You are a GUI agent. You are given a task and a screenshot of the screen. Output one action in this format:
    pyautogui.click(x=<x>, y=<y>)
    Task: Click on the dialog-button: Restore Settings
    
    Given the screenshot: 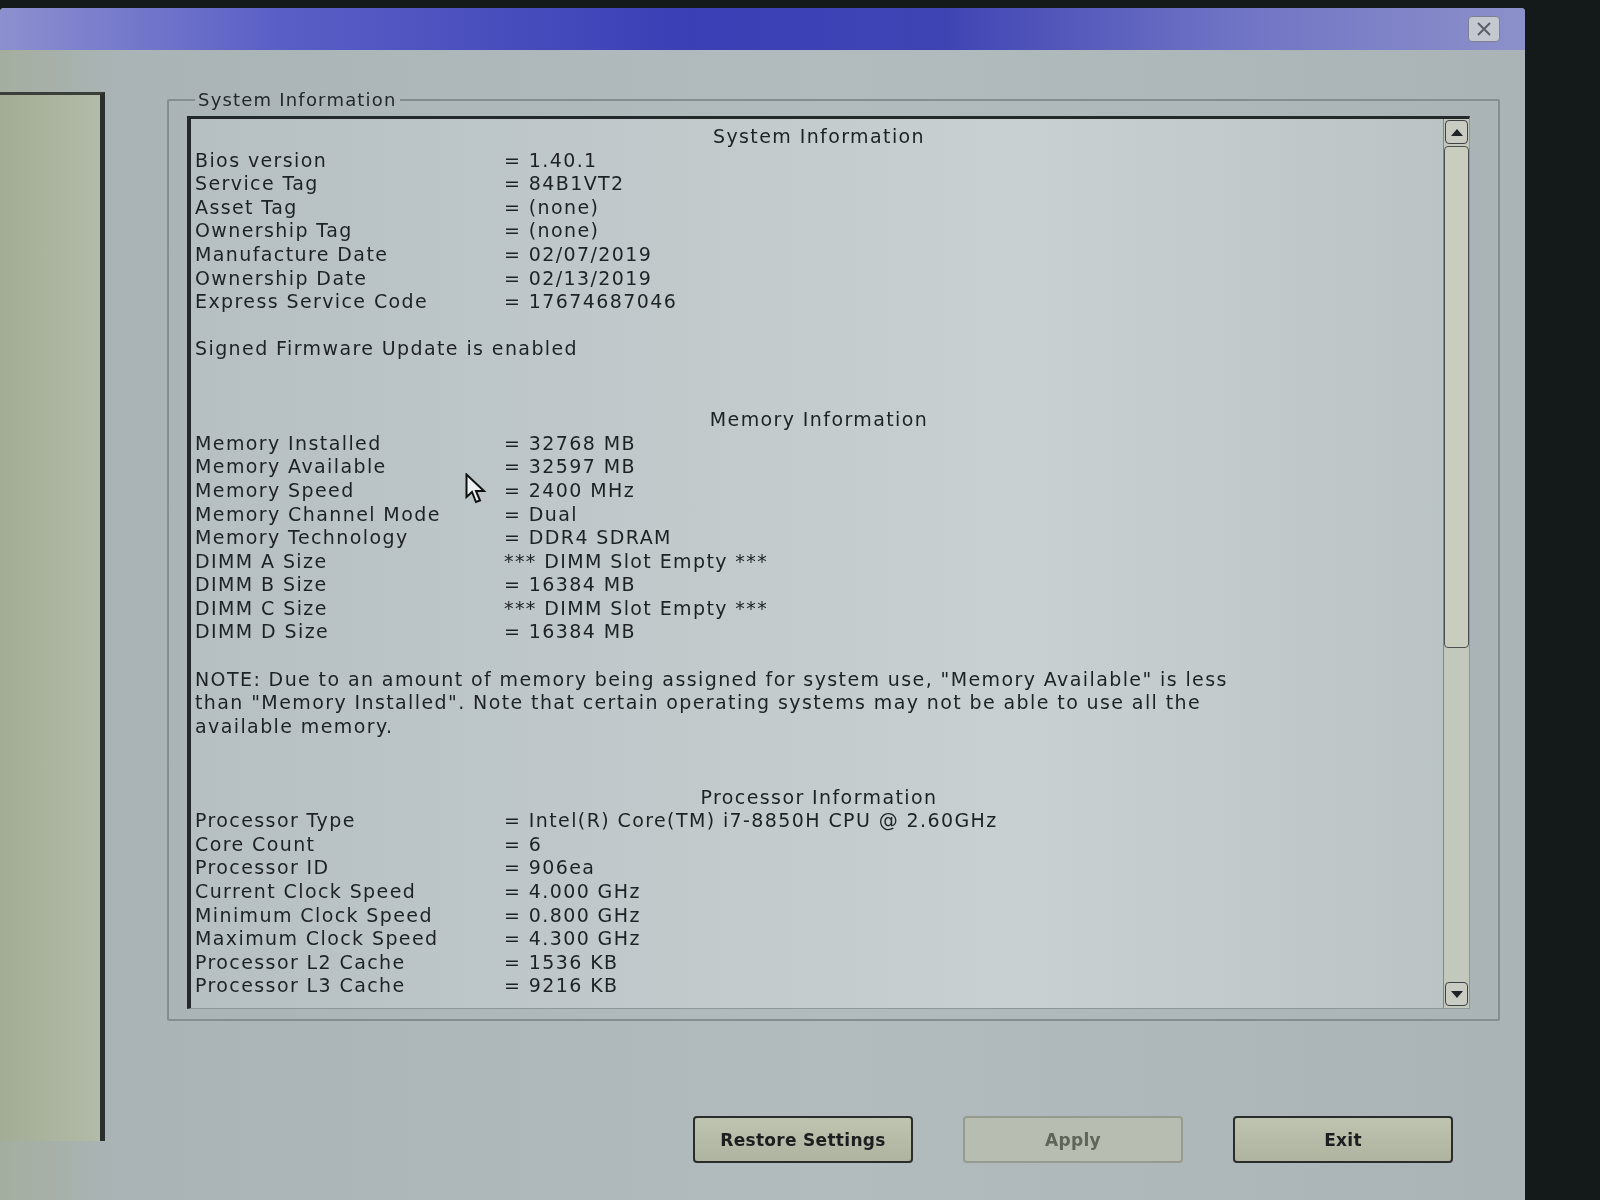 What is the action you would take?
    pyautogui.click(x=803, y=1139)
    